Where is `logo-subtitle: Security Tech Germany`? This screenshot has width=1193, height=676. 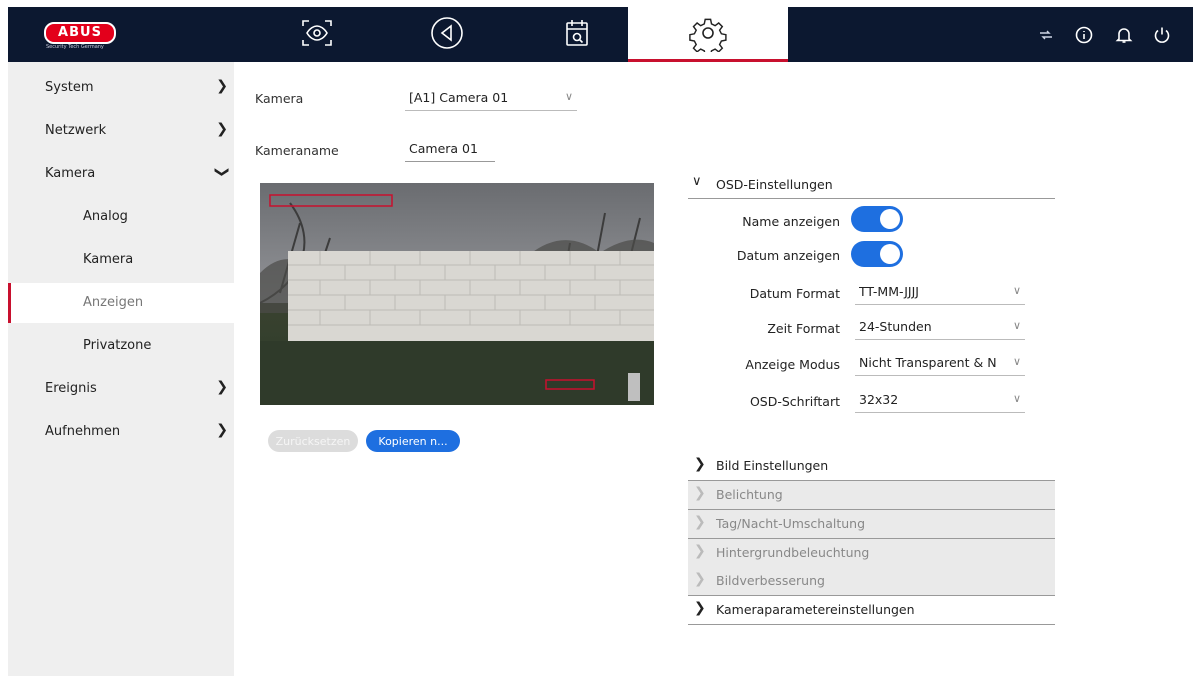
logo-subtitle: Security Tech Germany is located at coordinates (75, 47).